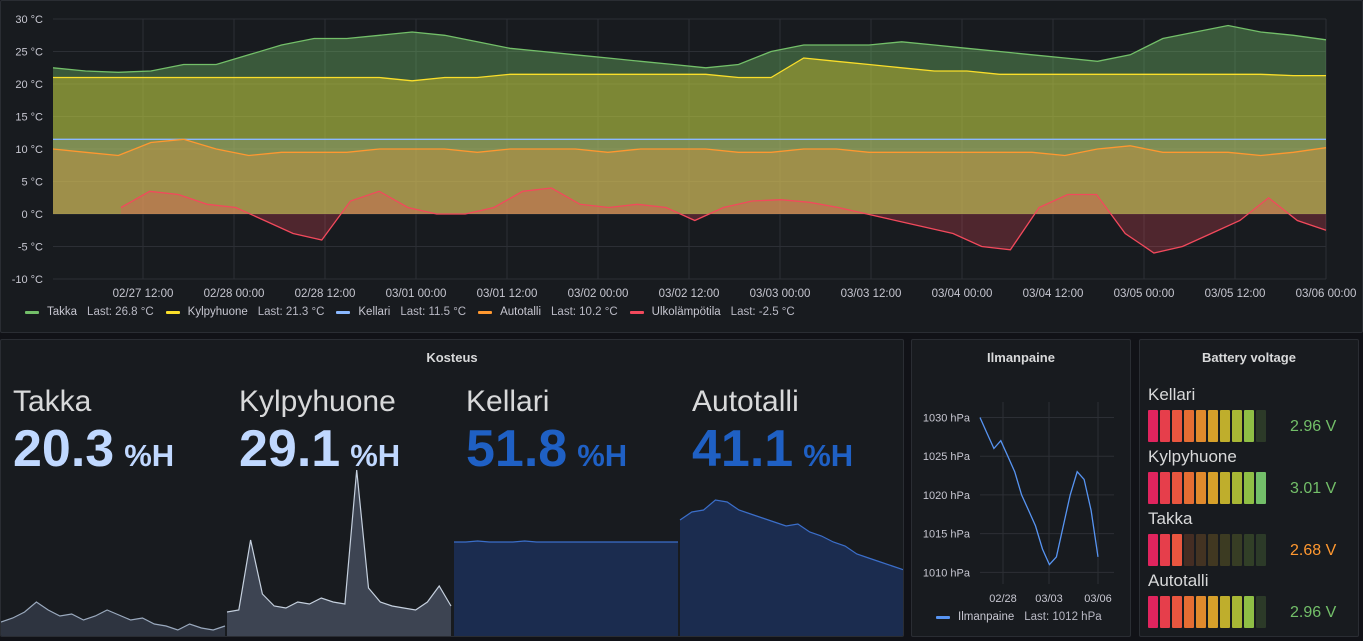 Image resolution: width=1363 pixels, height=641 pixels. Describe the element at coordinates (517, 449) in the screenshot. I see `stat-value: 51.8` at that location.